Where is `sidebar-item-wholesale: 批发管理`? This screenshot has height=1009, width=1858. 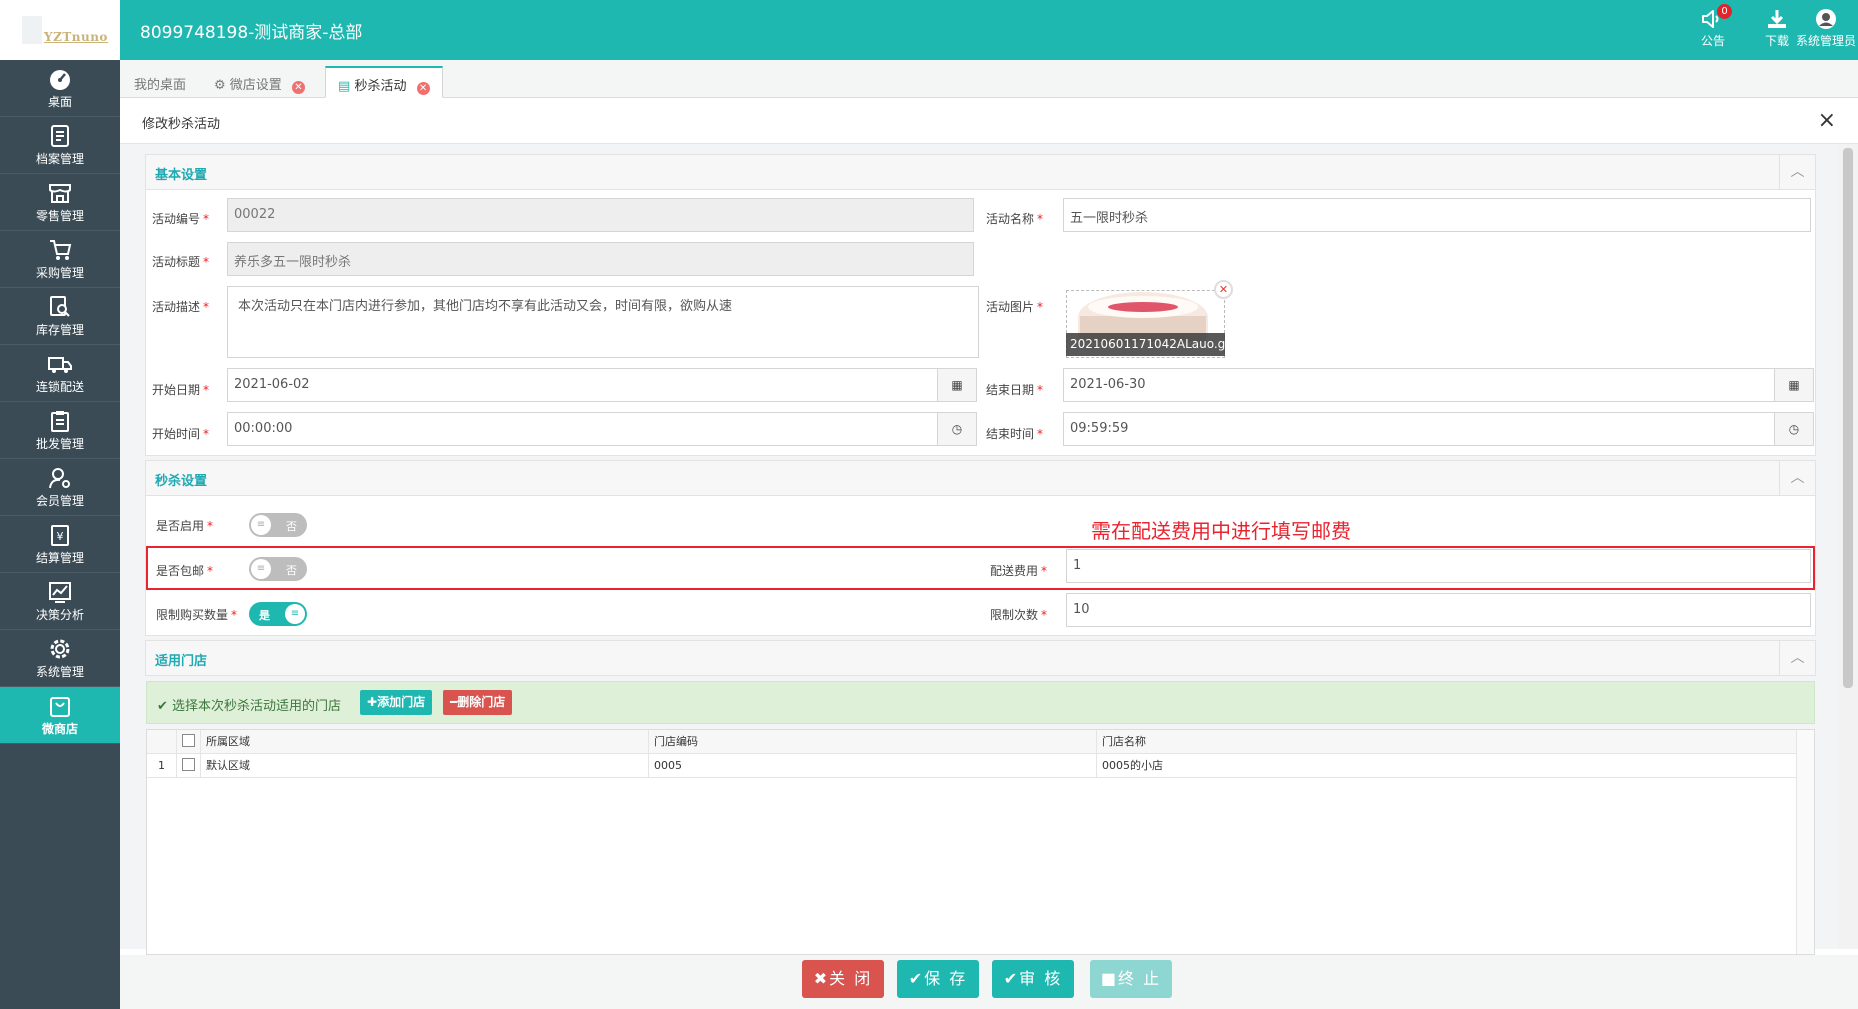 sidebar-item-wholesale: 批发管理 is located at coordinates (60, 430).